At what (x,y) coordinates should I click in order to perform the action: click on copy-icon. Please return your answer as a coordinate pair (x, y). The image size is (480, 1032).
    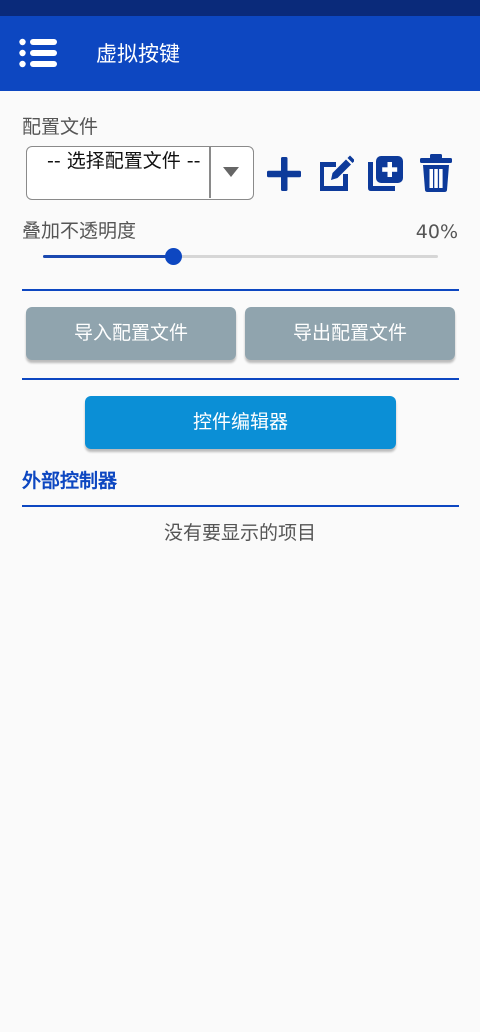
    Looking at the image, I should click on (385, 173).